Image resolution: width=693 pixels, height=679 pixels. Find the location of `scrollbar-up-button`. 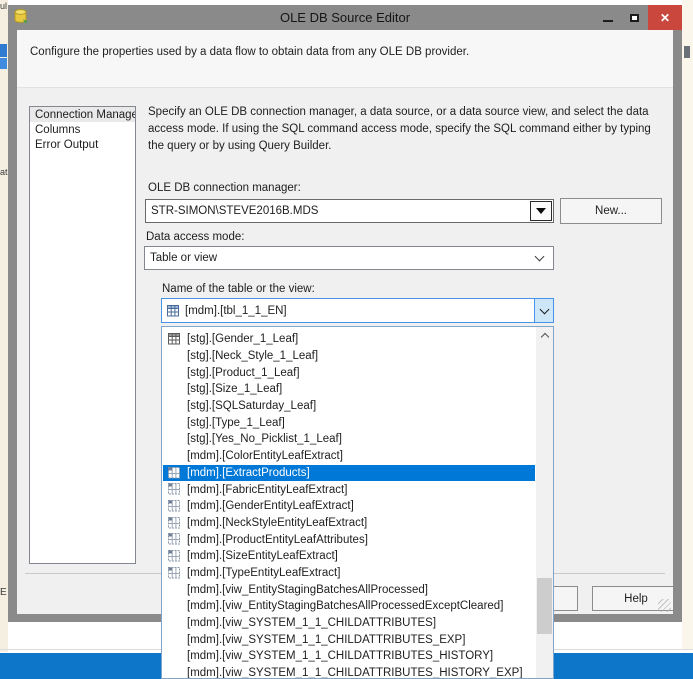

scrollbar-up-button is located at coordinates (544, 335).